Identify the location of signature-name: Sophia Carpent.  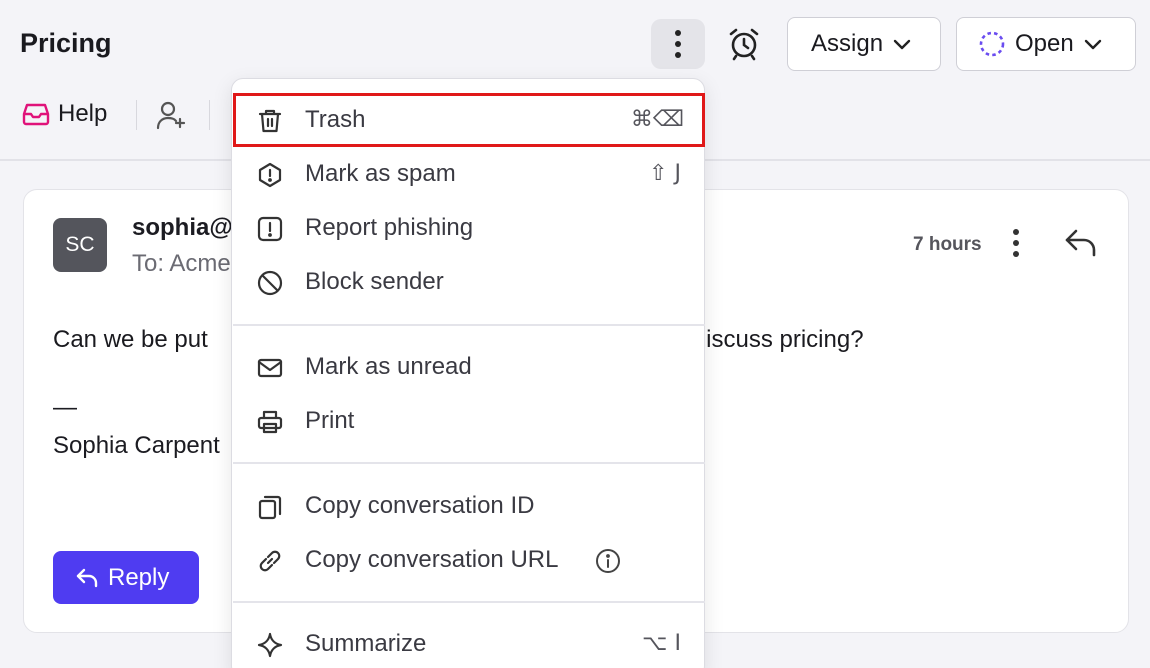
(136, 445).